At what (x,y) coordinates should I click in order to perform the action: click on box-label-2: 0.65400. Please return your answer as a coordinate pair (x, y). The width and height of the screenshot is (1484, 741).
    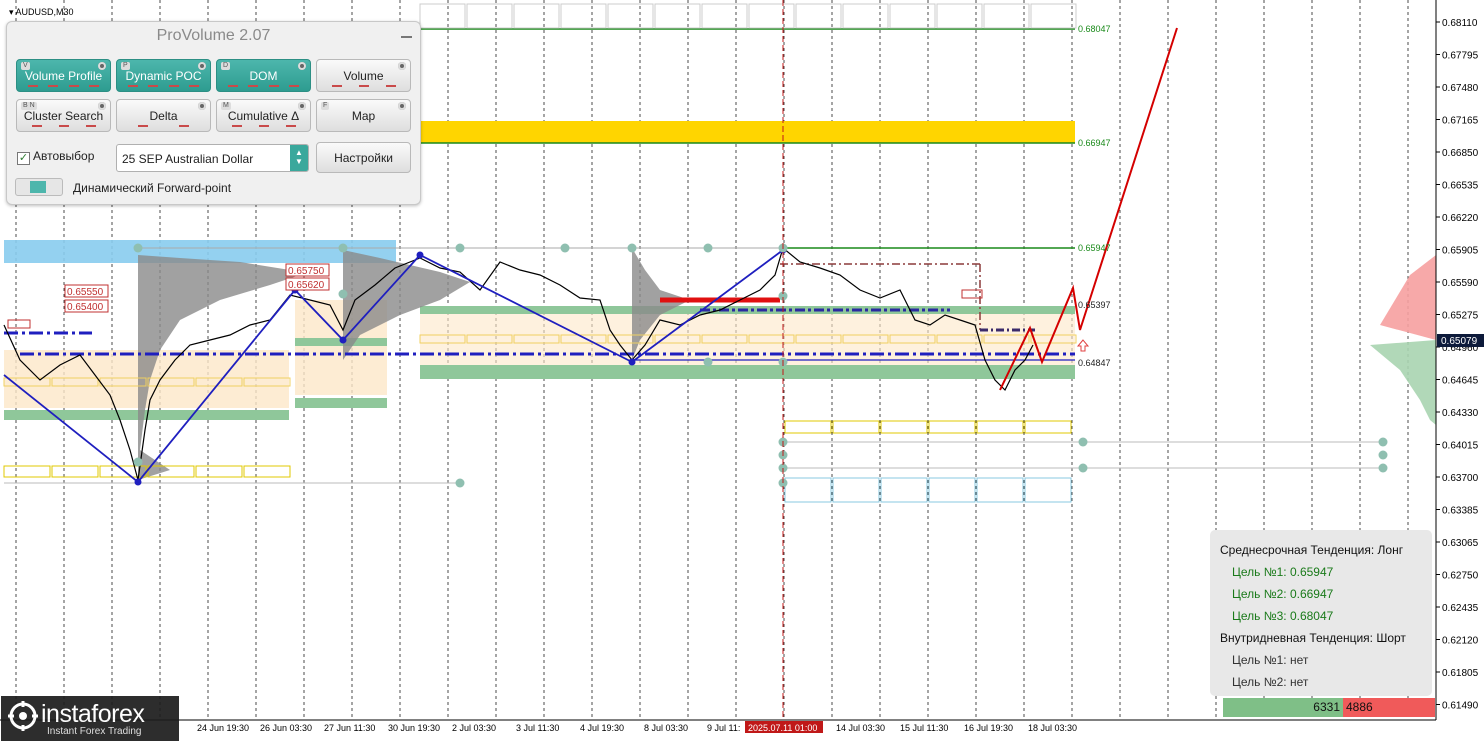
    Looking at the image, I should click on (85, 307).